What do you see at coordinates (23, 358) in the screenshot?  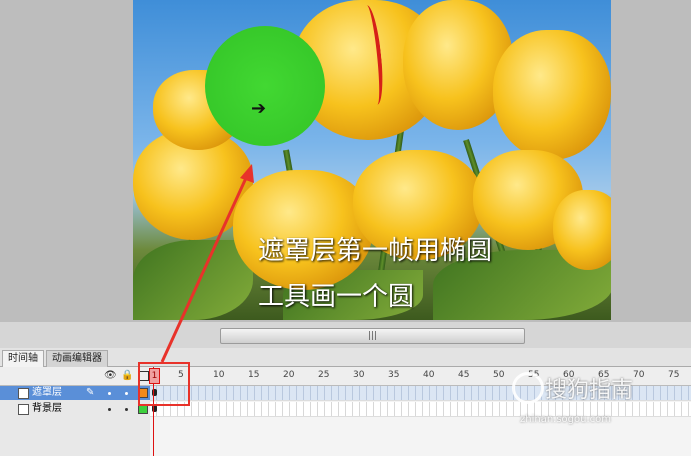 I see `tab-timeline: 时间轴` at bounding box center [23, 358].